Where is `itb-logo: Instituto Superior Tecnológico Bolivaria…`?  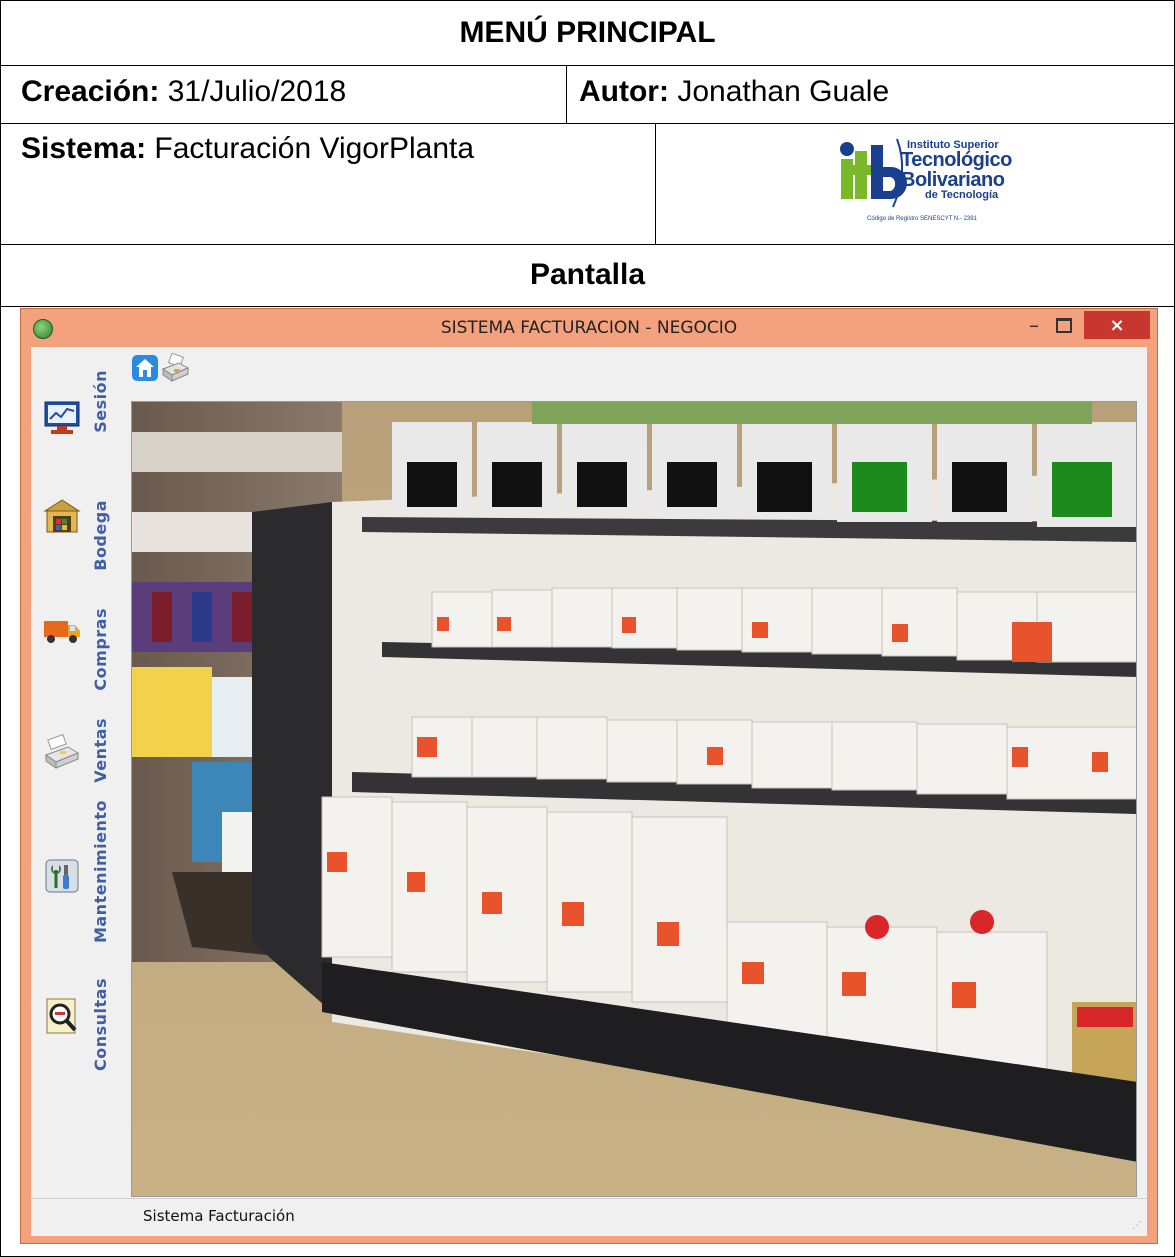 itb-logo: Instituto Superior Tecnológico Bolivaria… is located at coordinates (929, 184).